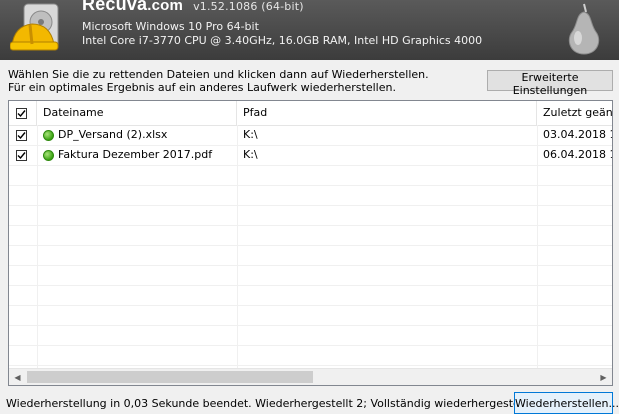  What do you see at coordinates (17, 377) in the screenshot?
I see `scroll-left-arrow-icon: ◀` at bounding box center [17, 377].